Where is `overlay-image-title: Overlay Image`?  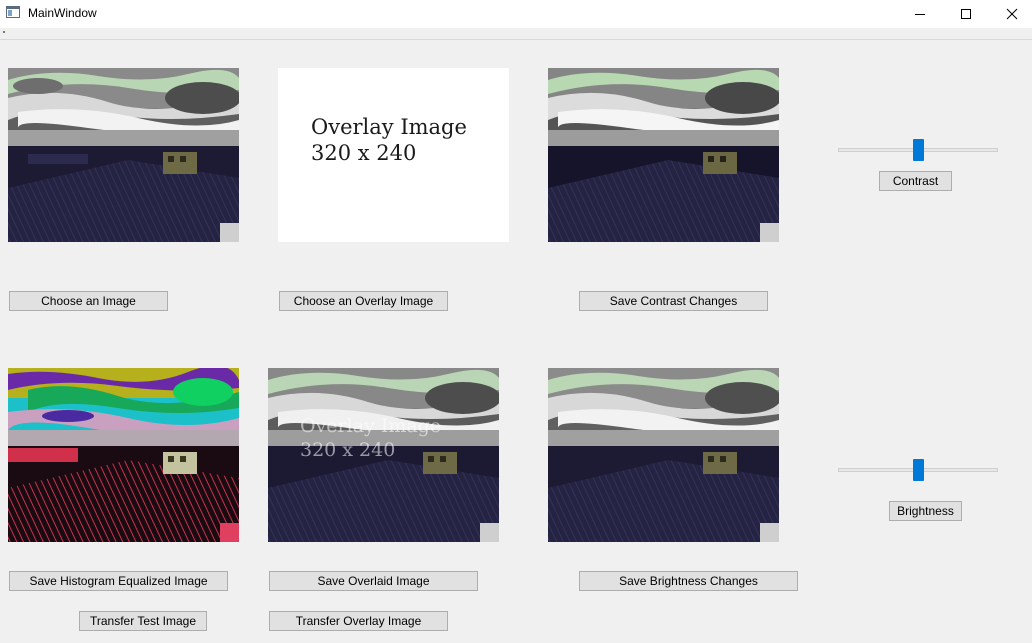
overlay-image-title: Overlay Image is located at coordinates (389, 127).